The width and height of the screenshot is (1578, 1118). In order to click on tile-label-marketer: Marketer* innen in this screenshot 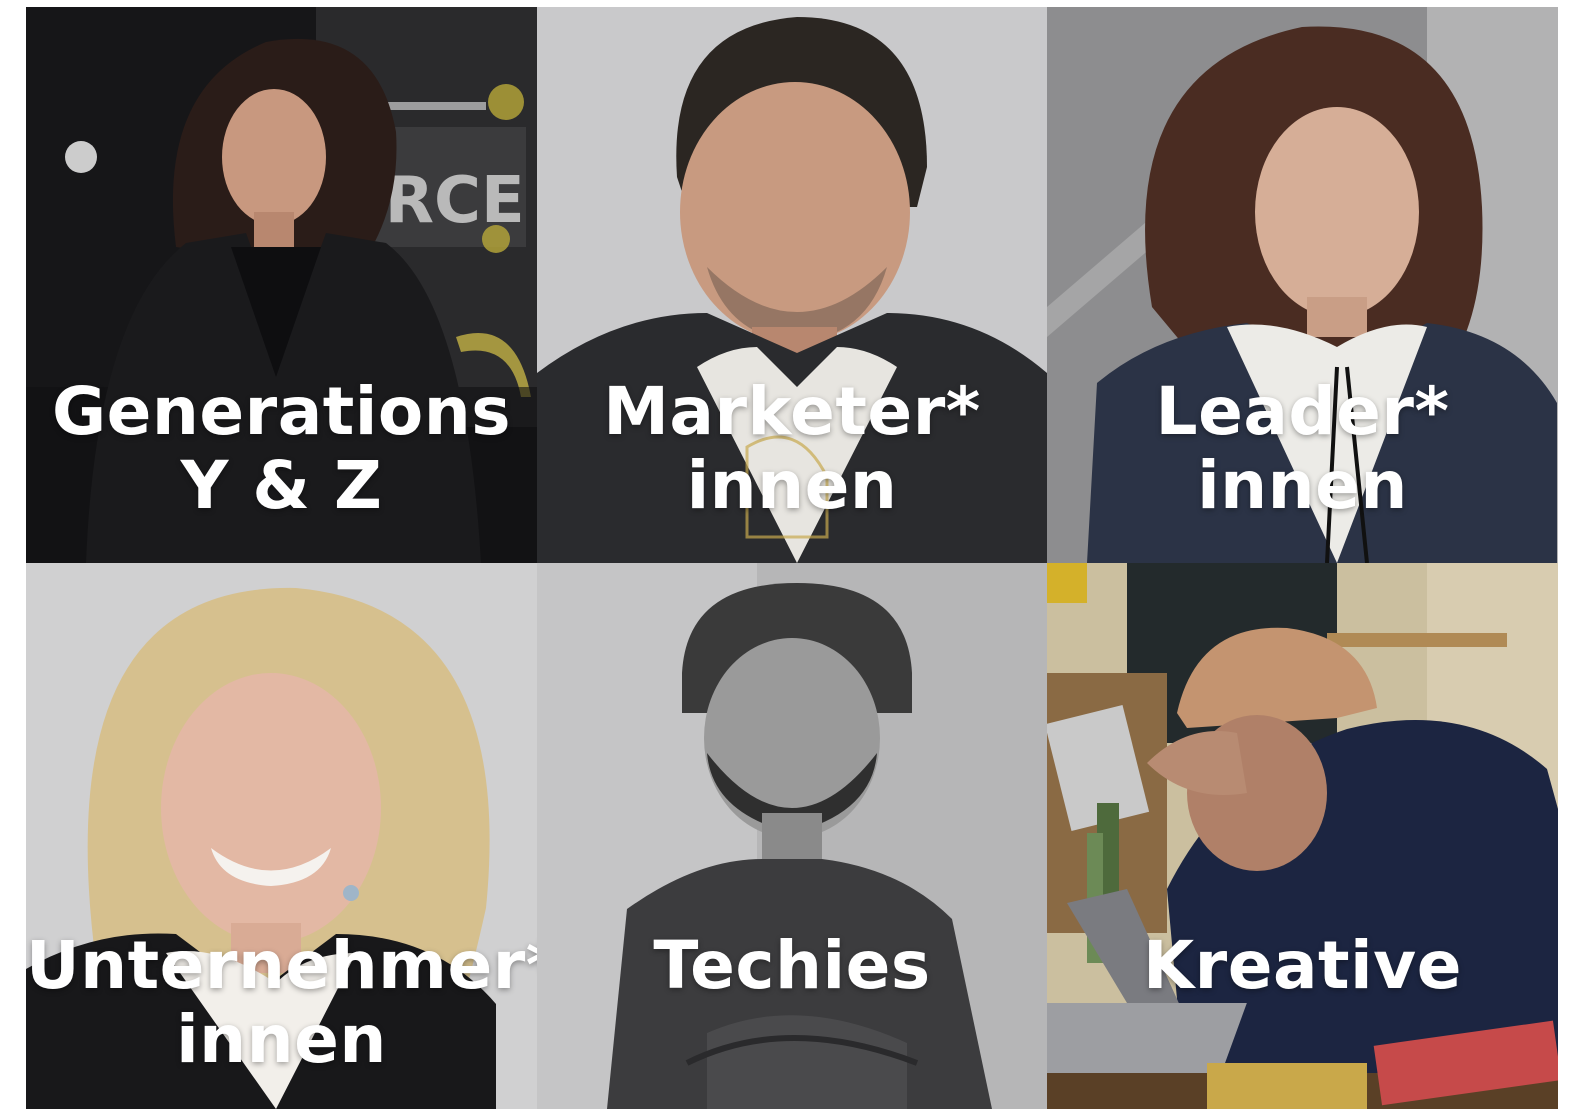, I will do `click(792, 449)`.